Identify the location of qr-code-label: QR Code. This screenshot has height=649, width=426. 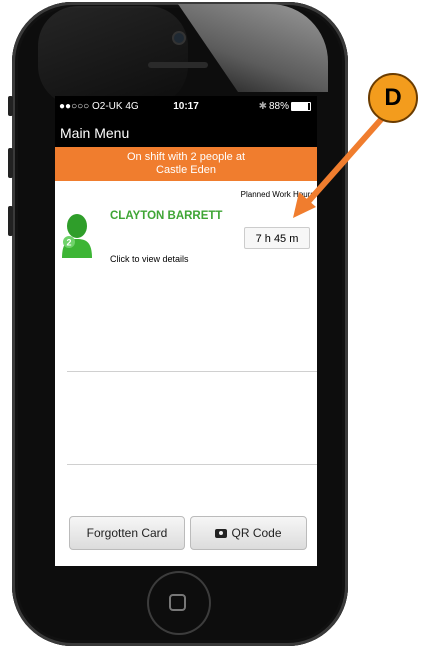
(256, 533).